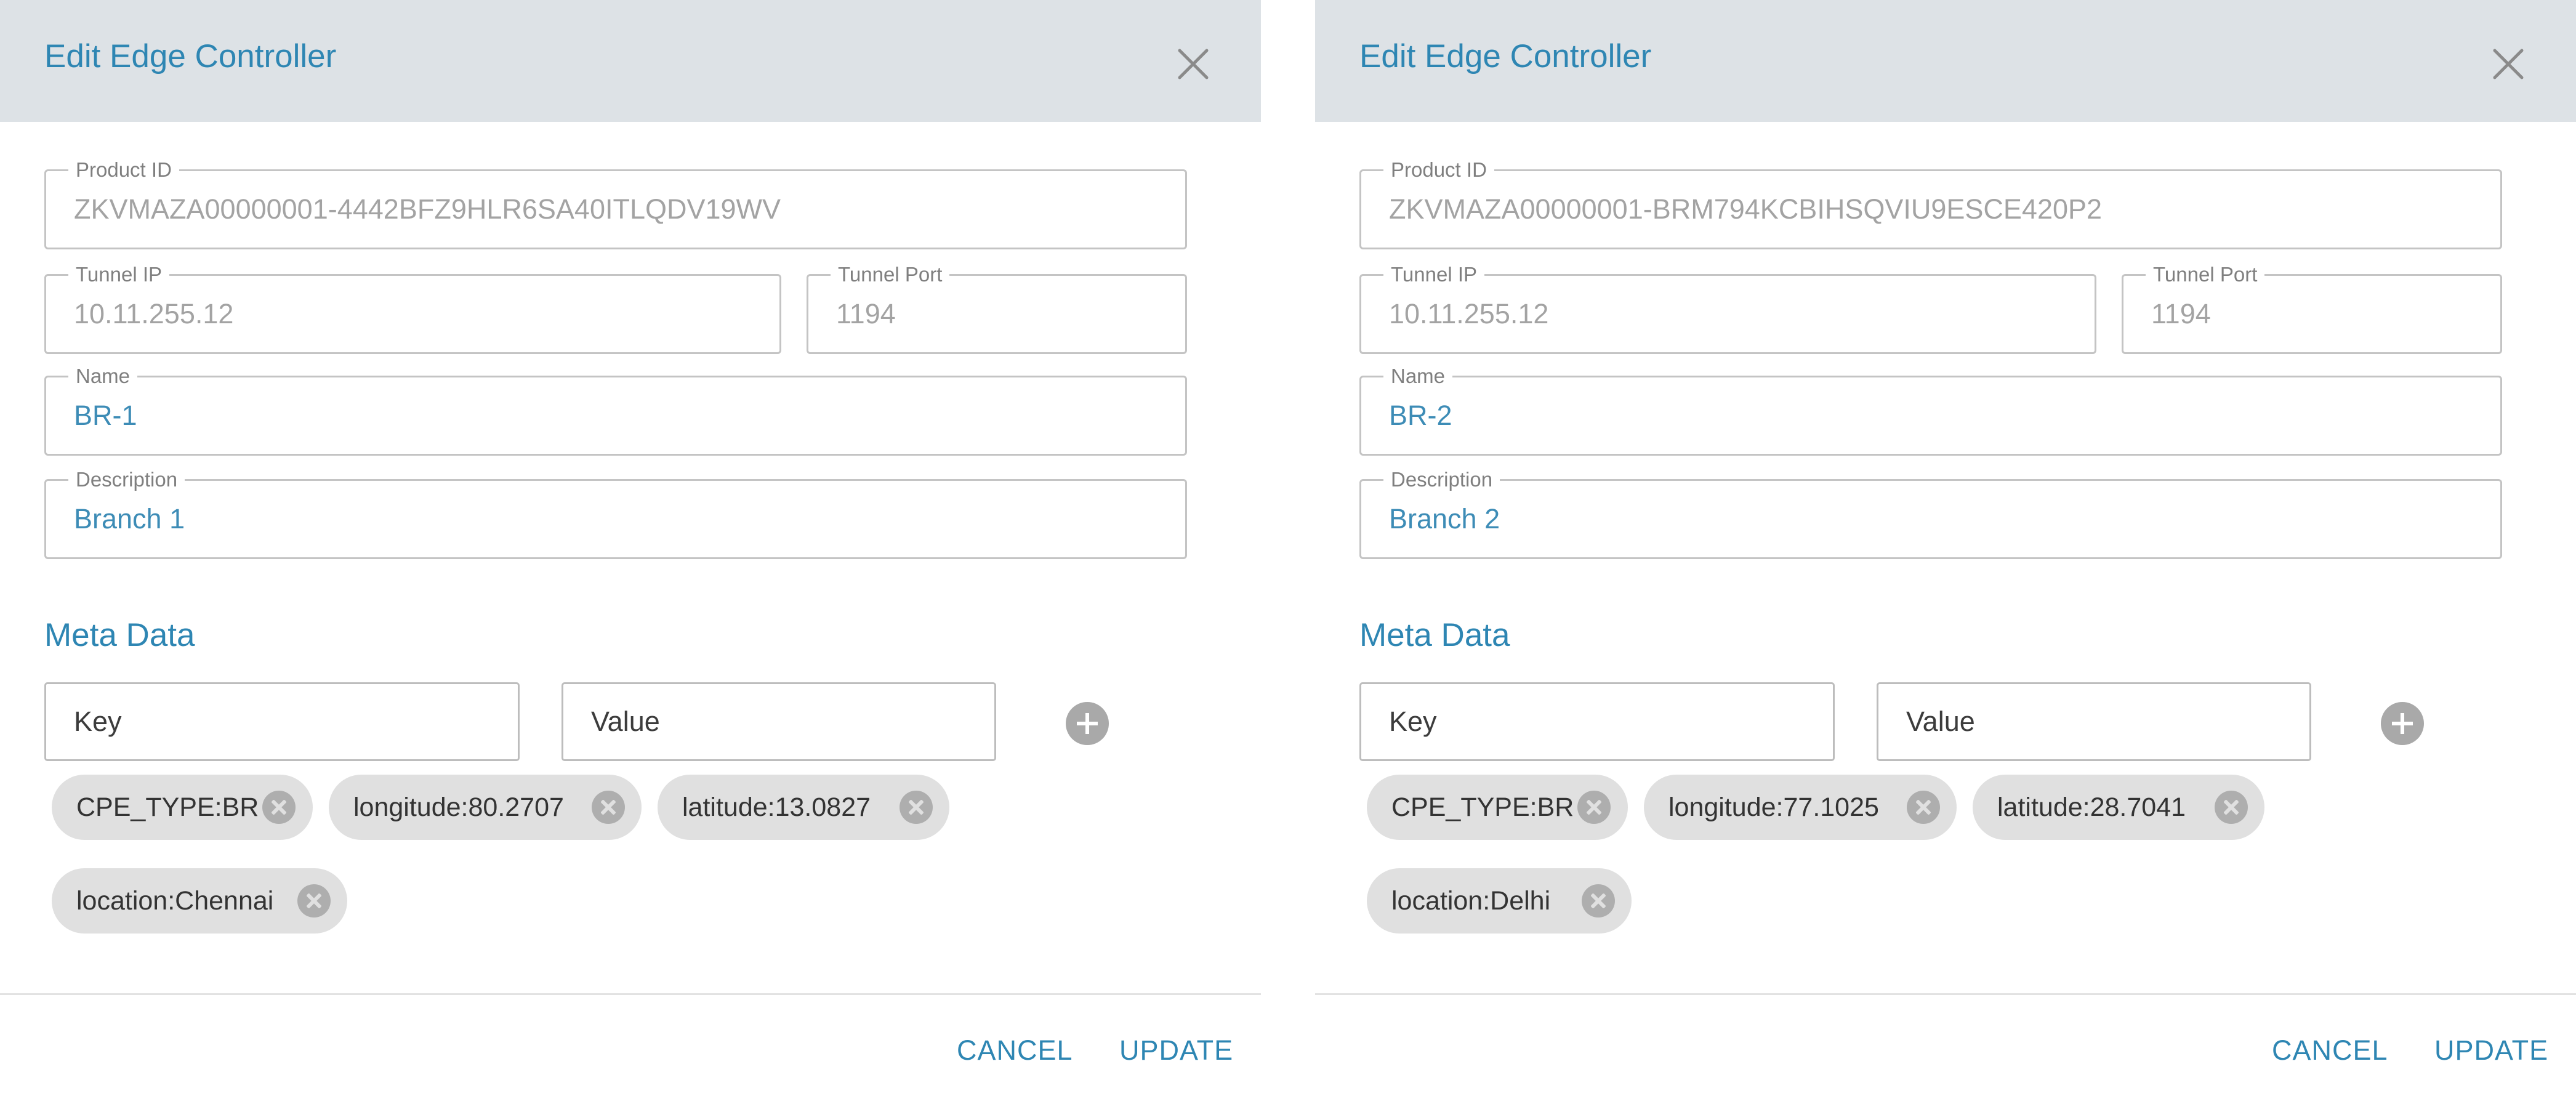 This screenshot has height=1109, width=2576. What do you see at coordinates (615, 410) in the screenshot?
I see `name-field: Name BR-1` at bounding box center [615, 410].